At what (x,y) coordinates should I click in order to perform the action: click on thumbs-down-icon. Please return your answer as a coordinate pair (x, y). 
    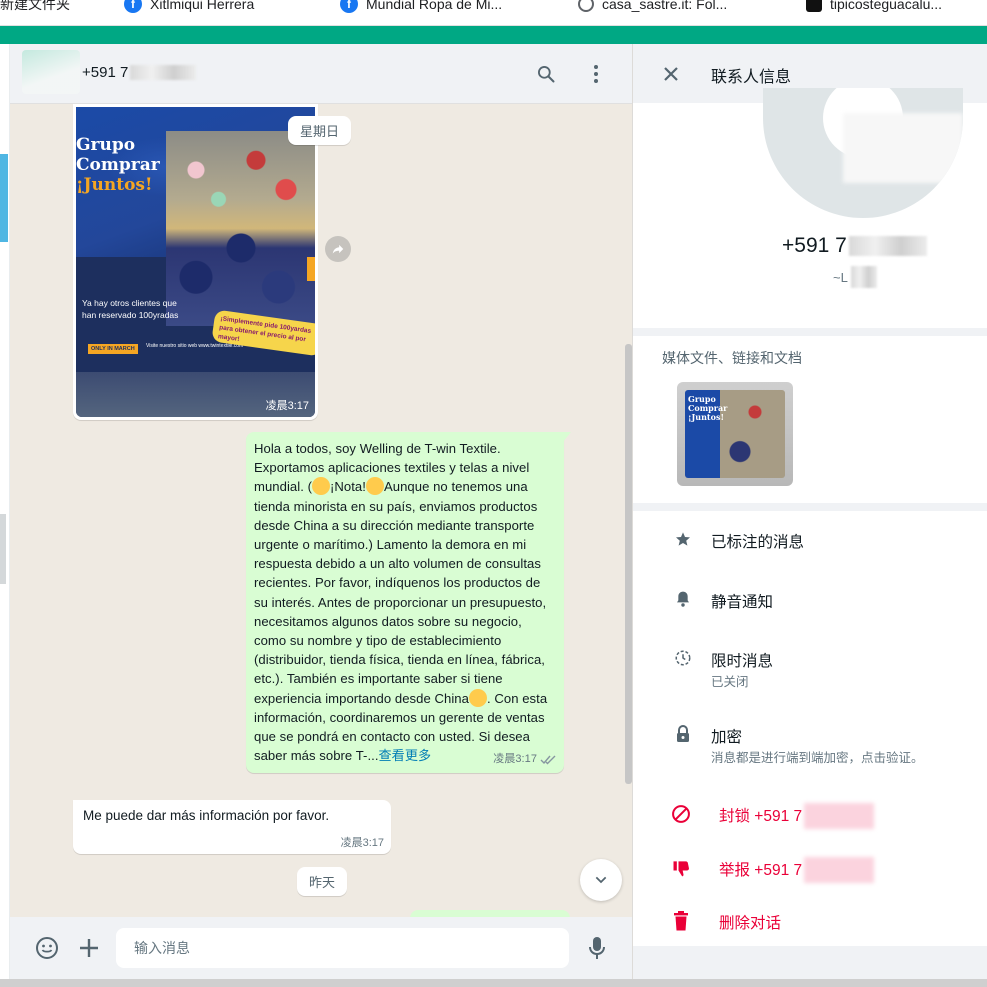
    Looking at the image, I should click on (681, 868).